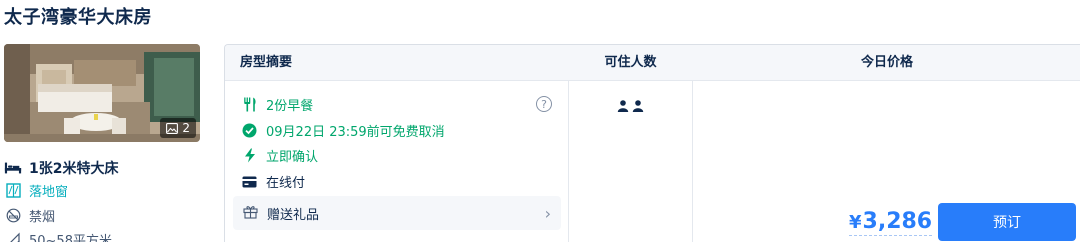 Image resolution: width=1080 pixels, height=242 pixels. Describe the element at coordinates (102, 93) in the screenshot. I see `room-photo: 2` at that location.